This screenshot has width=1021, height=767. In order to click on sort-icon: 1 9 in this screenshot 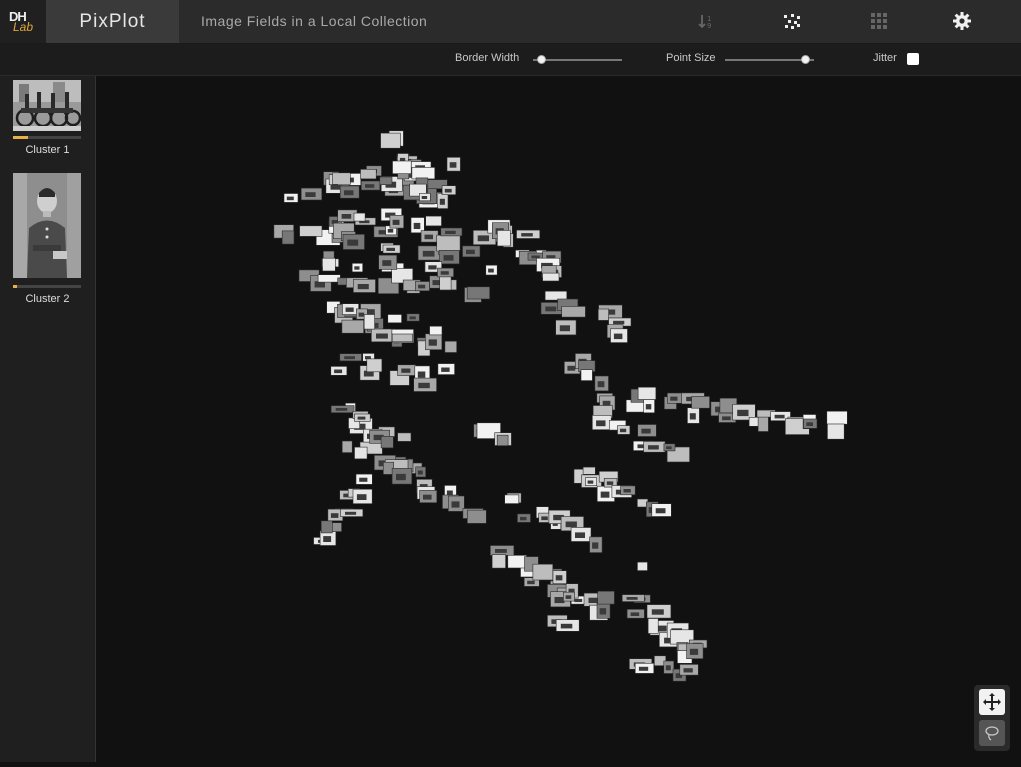, I will do `click(707, 21)`.